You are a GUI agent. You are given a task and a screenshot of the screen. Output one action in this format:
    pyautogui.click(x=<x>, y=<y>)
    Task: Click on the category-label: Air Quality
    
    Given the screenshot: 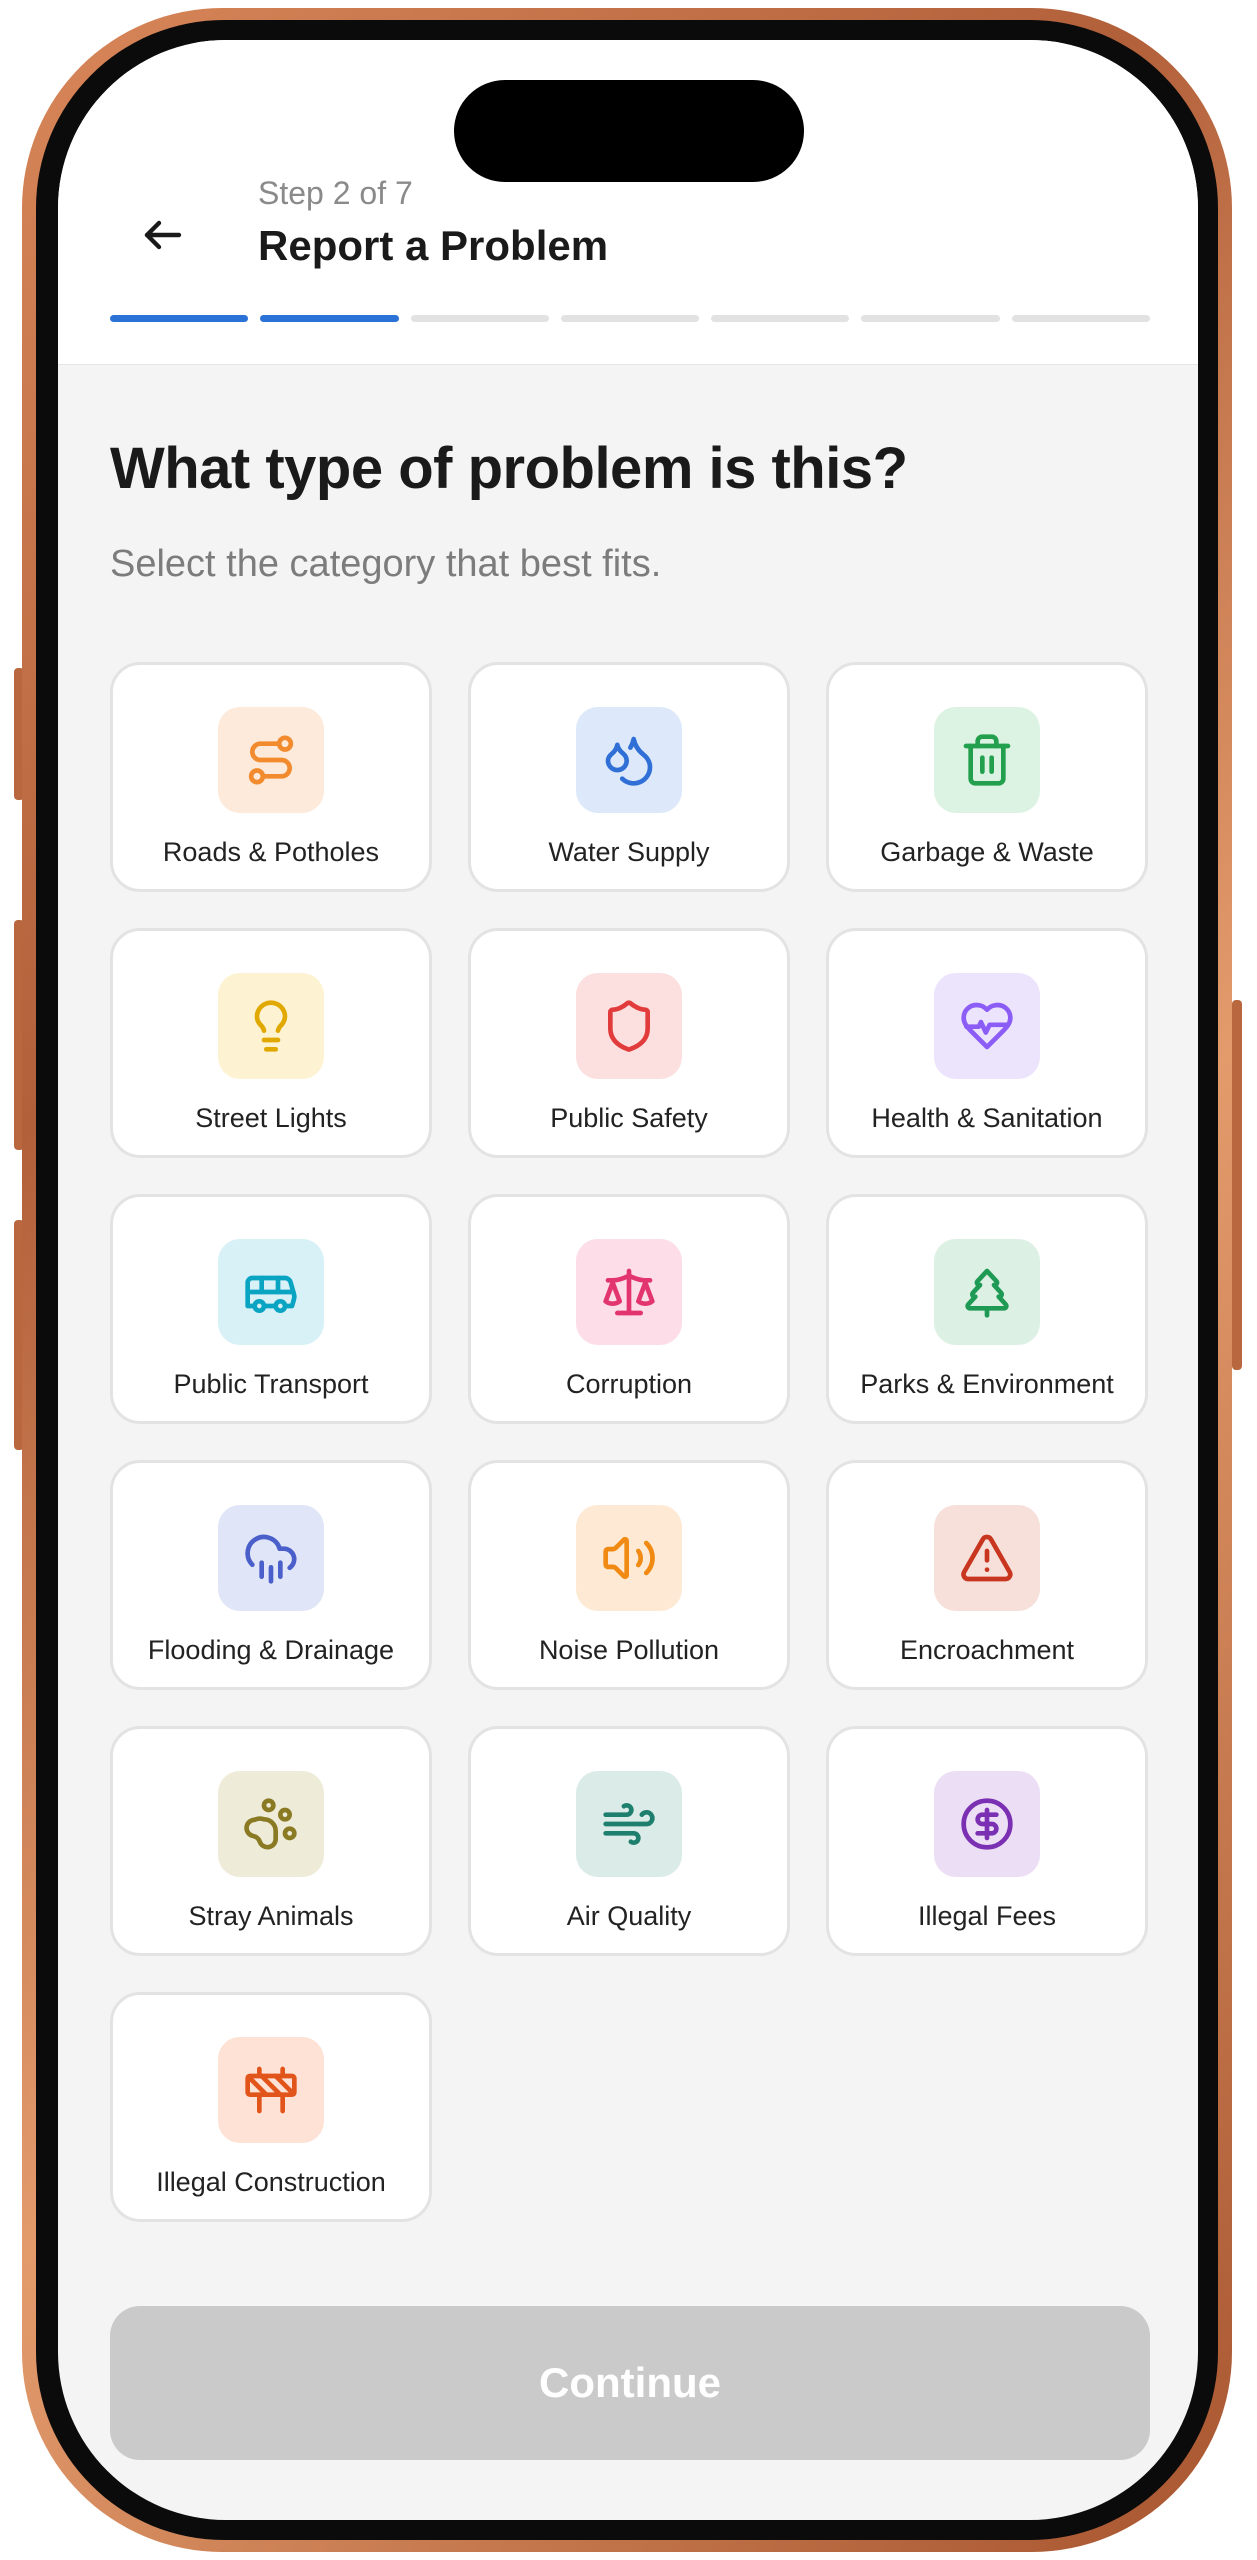 What is the action you would take?
    pyautogui.click(x=629, y=1916)
    